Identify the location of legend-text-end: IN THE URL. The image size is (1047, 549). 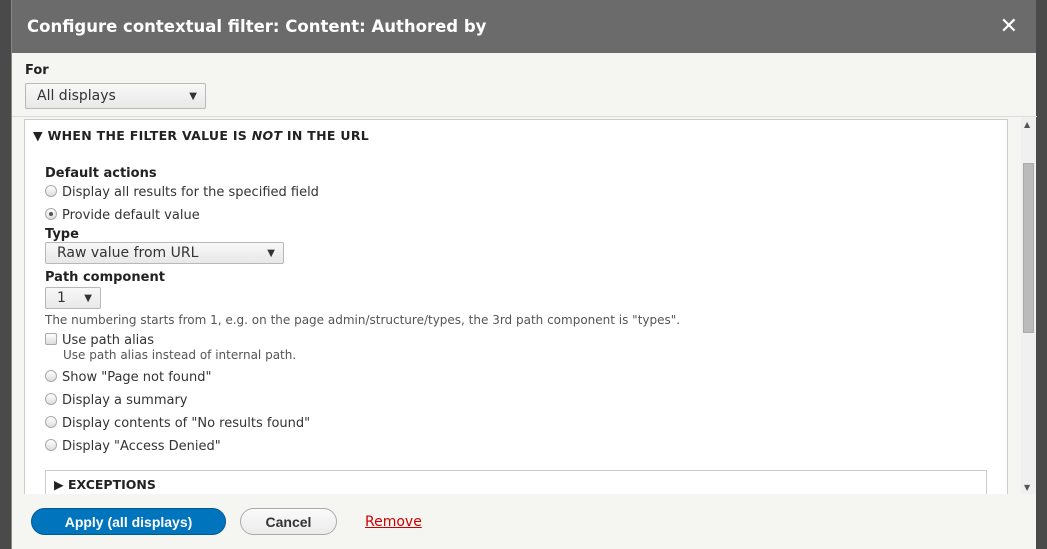
(326, 135).